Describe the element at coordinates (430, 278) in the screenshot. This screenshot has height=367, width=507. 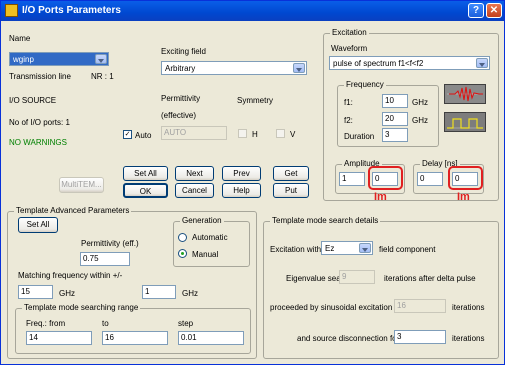
I see `eigenvalue-suffix: iterations after delta pulse` at that location.